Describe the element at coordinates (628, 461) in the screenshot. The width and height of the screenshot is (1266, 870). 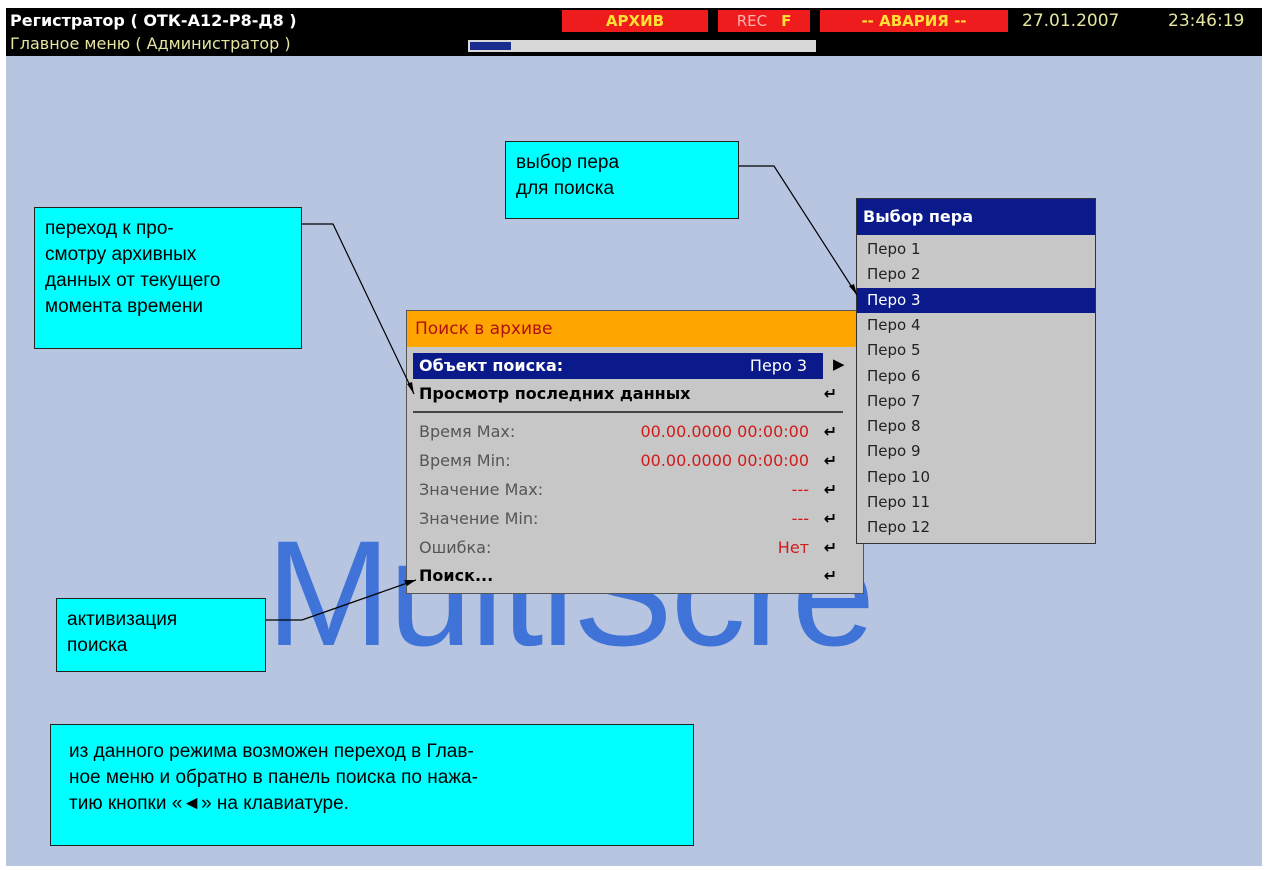
I see `time-min-row: Время Min: 00.00.0000 00:00:00 ↵` at that location.